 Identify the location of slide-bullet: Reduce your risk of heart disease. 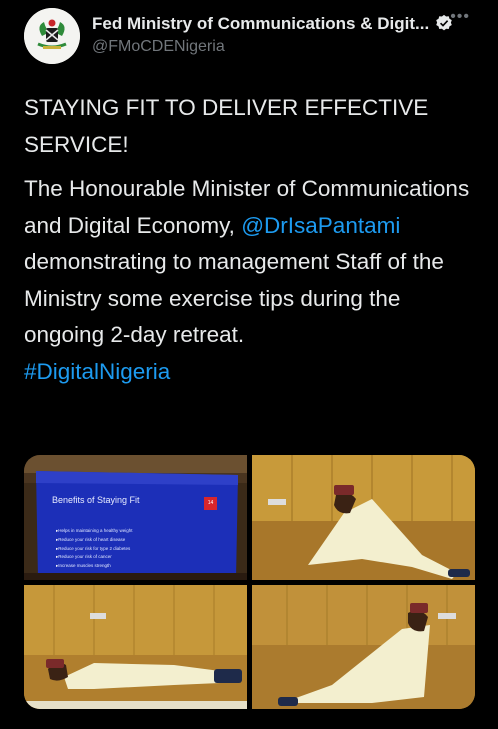
(94, 540).